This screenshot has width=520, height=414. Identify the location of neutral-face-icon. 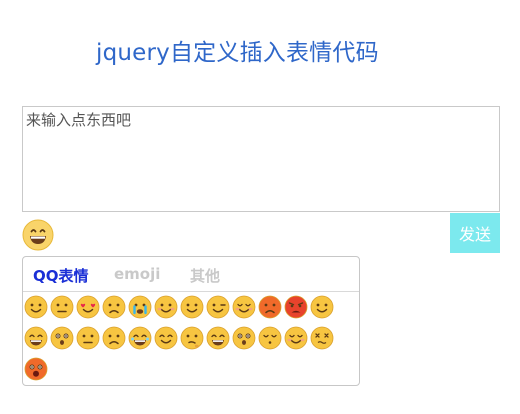
(88, 338).